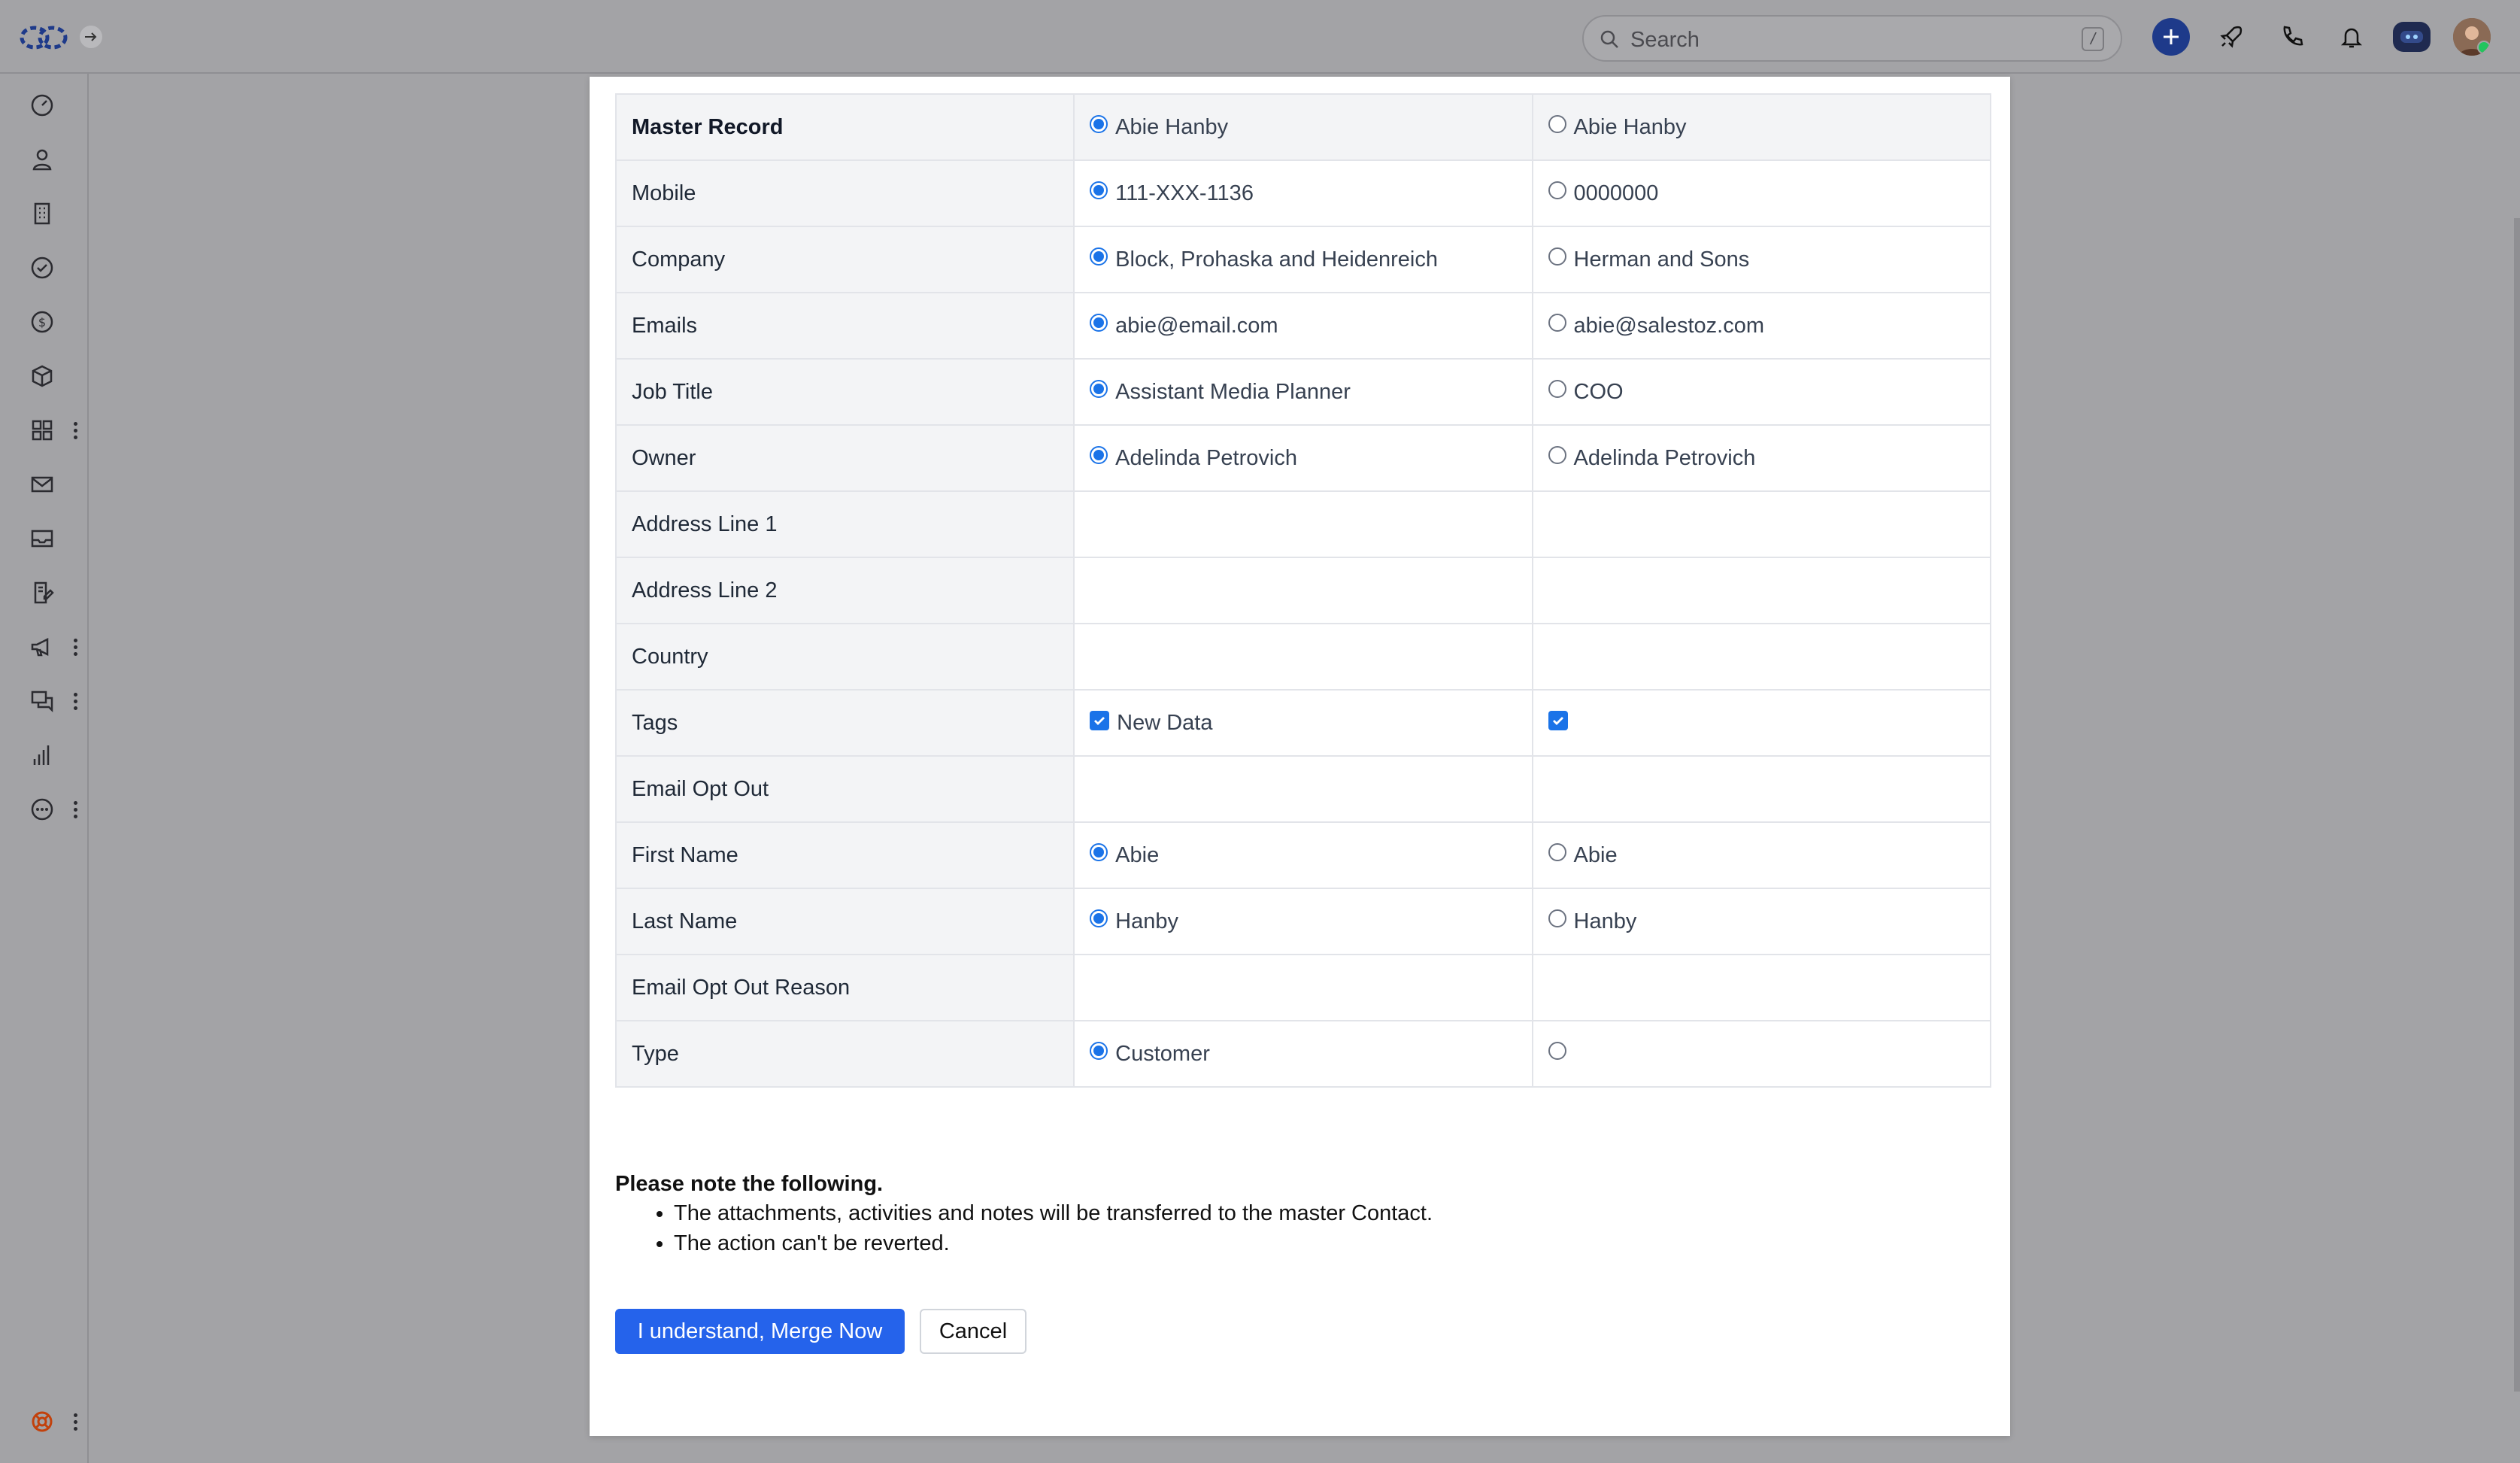  What do you see at coordinates (75, 646) in the screenshot?
I see `campaigns-more-menu-icon` at bounding box center [75, 646].